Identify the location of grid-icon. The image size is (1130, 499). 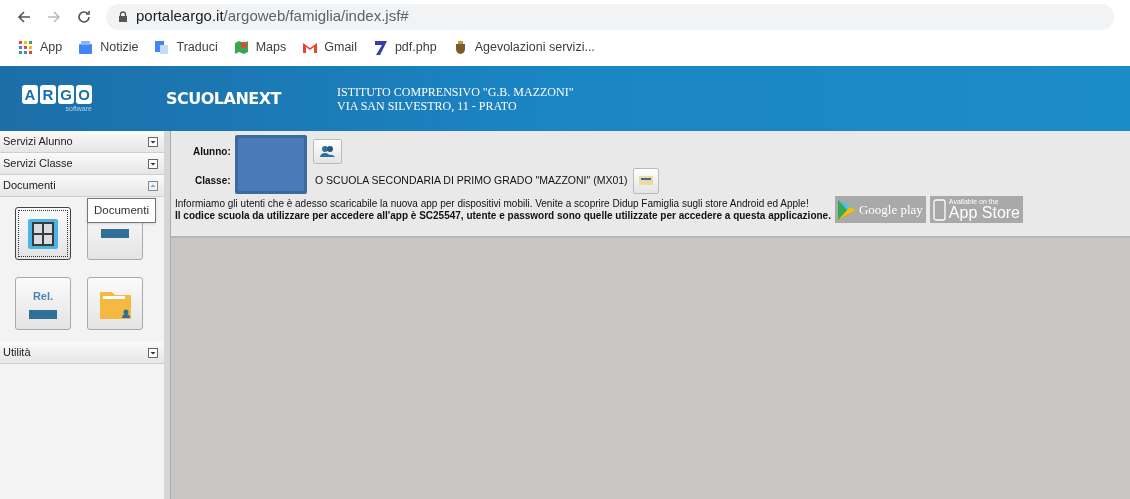
(43, 233).